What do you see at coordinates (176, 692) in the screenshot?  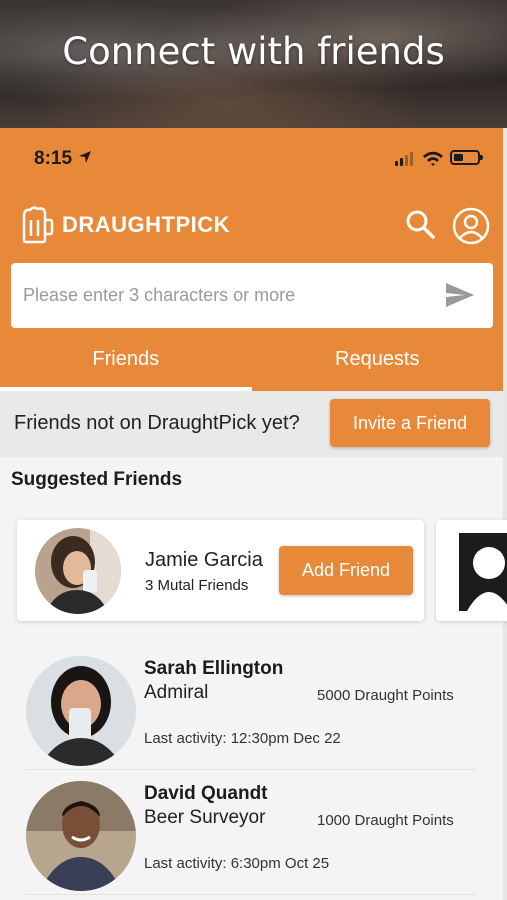 I see `friend-rank: Admiral` at bounding box center [176, 692].